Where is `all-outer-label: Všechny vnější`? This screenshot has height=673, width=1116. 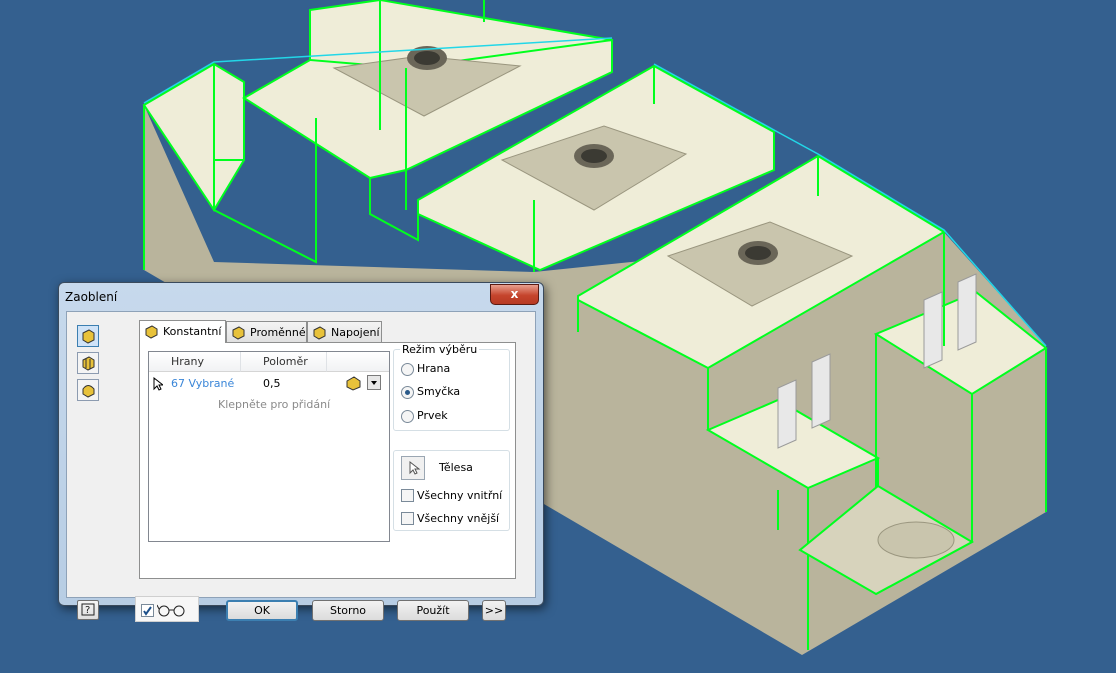
all-outer-label: Všechny vnější is located at coordinates (458, 518).